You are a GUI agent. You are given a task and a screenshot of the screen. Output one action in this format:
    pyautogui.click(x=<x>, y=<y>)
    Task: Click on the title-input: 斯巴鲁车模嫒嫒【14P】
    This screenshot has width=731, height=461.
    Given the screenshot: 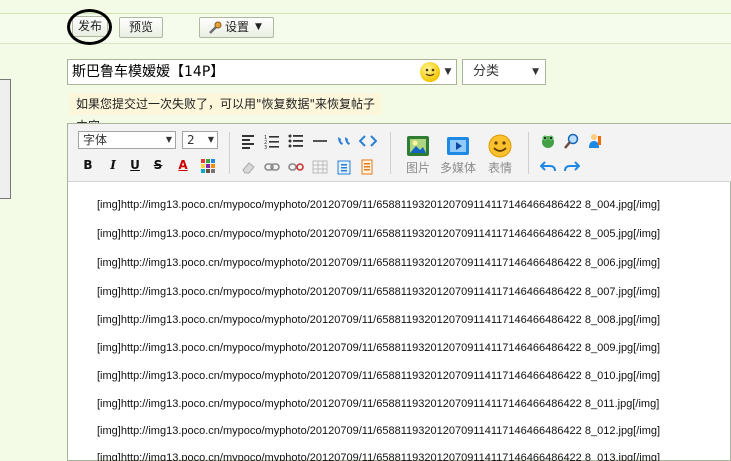 What is the action you would take?
    pyautogui.click(x=262, y=72)
    